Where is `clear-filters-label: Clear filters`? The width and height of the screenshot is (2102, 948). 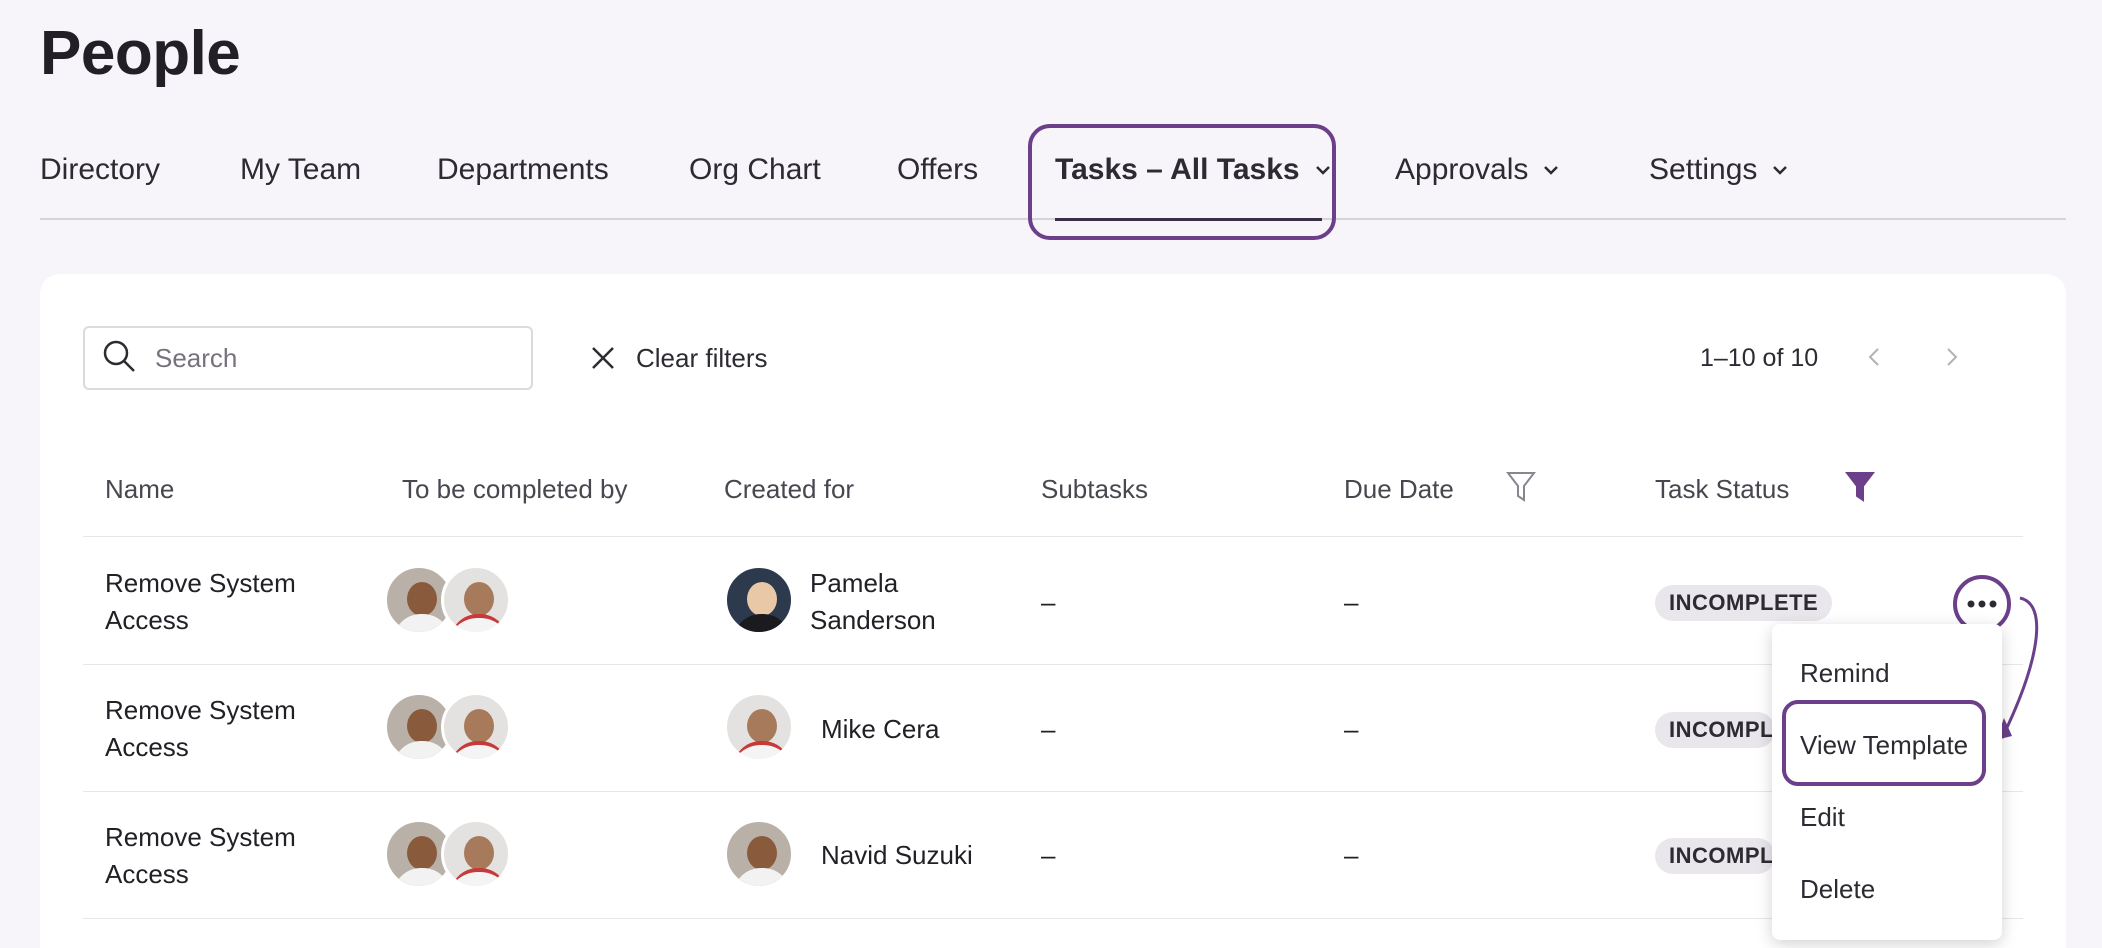
clear-filters-label: Clear filters is located at coordinates (702, 357).